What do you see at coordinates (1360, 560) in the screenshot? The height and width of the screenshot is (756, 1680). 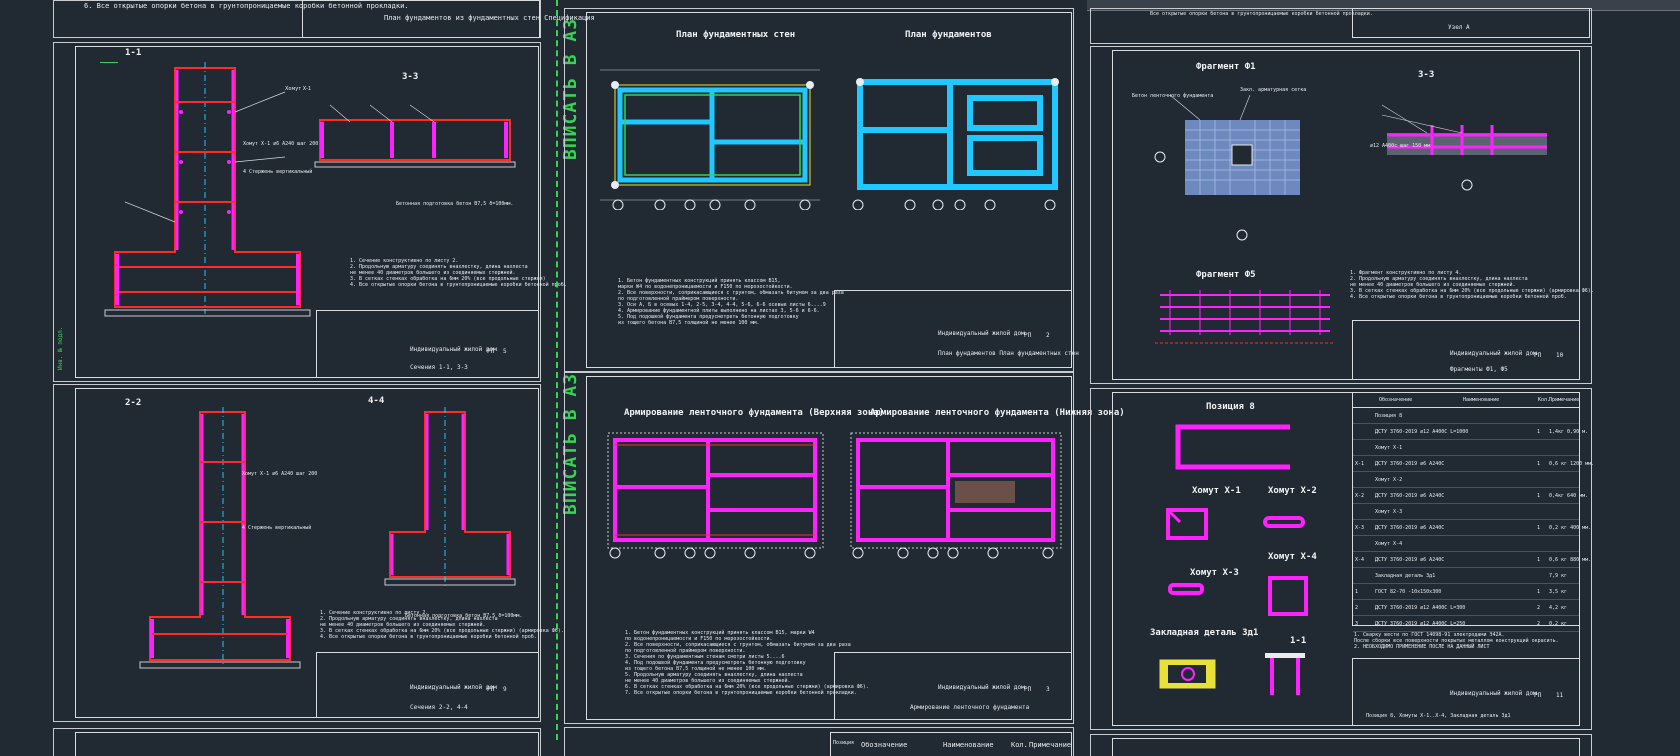 I see `spec-cell: Х-4` at bounding box center [1360, 560].